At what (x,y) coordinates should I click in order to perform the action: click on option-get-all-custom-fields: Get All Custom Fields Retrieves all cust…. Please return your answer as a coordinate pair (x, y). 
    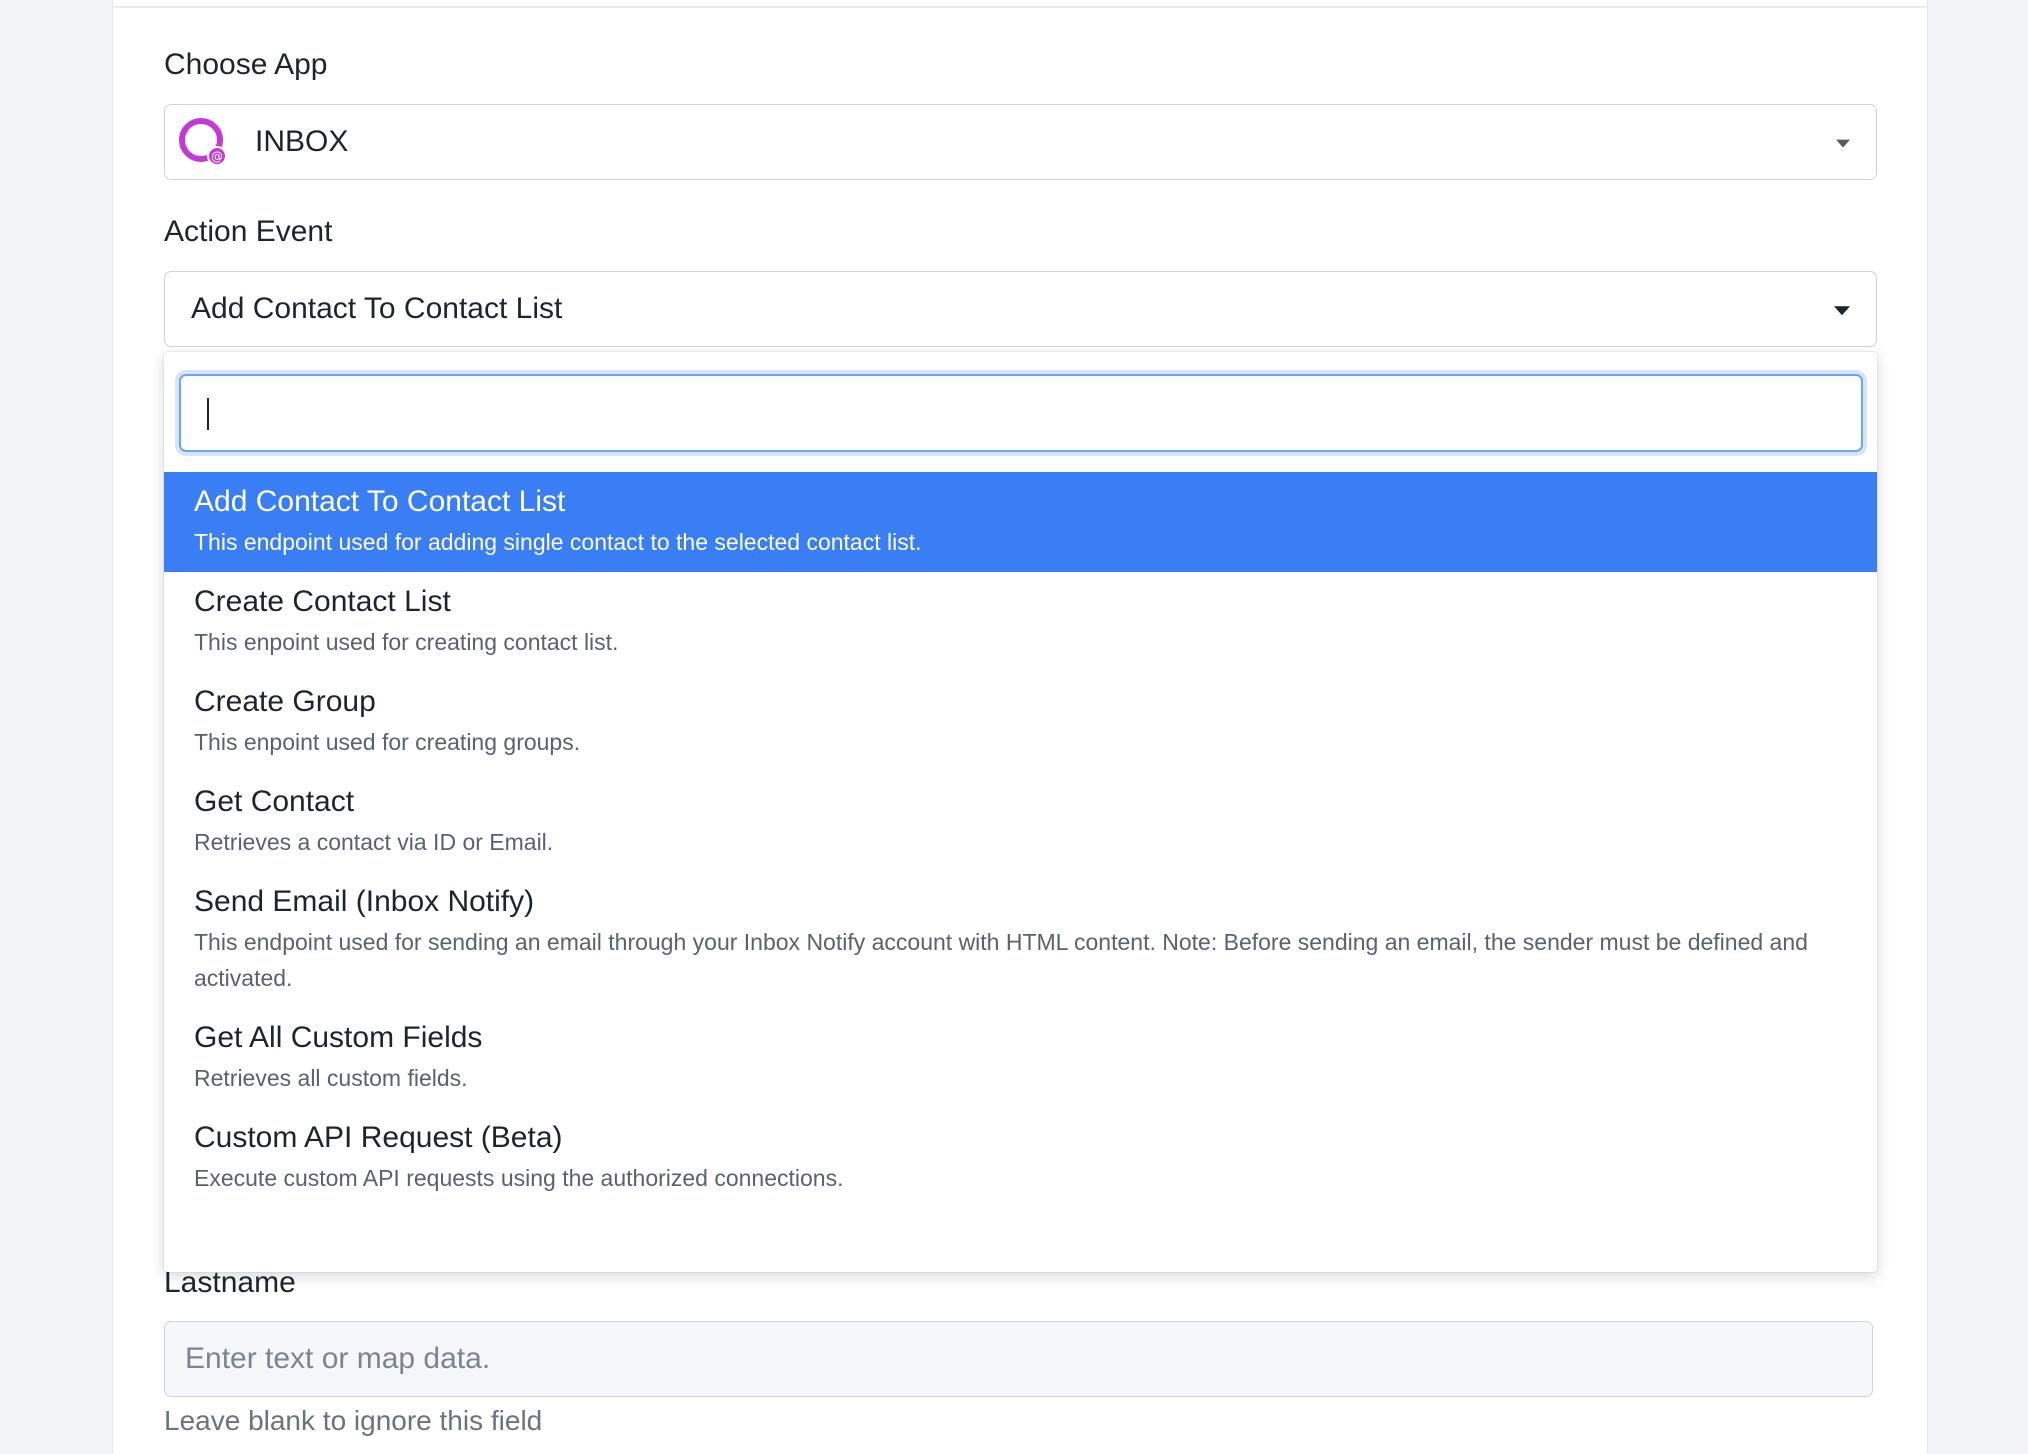
    Looking at the image, I should click on (1020, 1058).